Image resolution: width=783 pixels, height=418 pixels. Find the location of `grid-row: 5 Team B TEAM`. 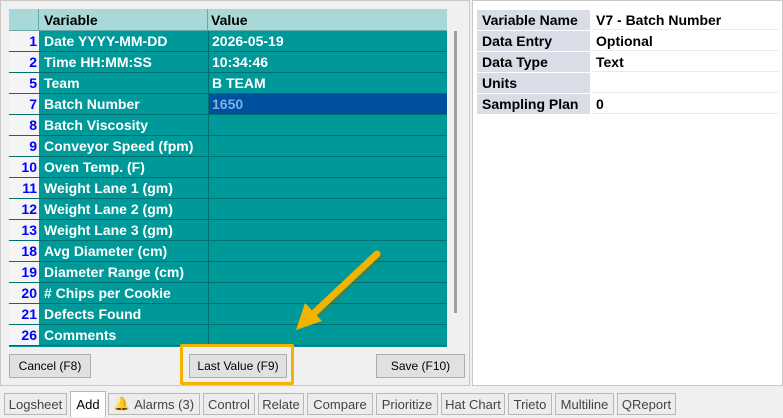

grid-row: 5 Team B TEAM is located at coordinates (228, 83).